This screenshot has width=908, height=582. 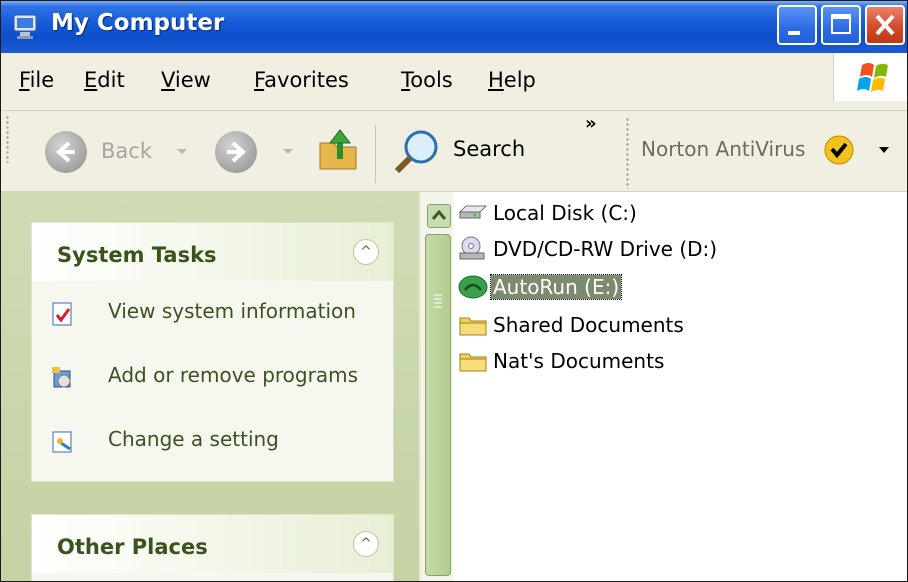 I want to click on search-icon, so click(x=418, y=152).